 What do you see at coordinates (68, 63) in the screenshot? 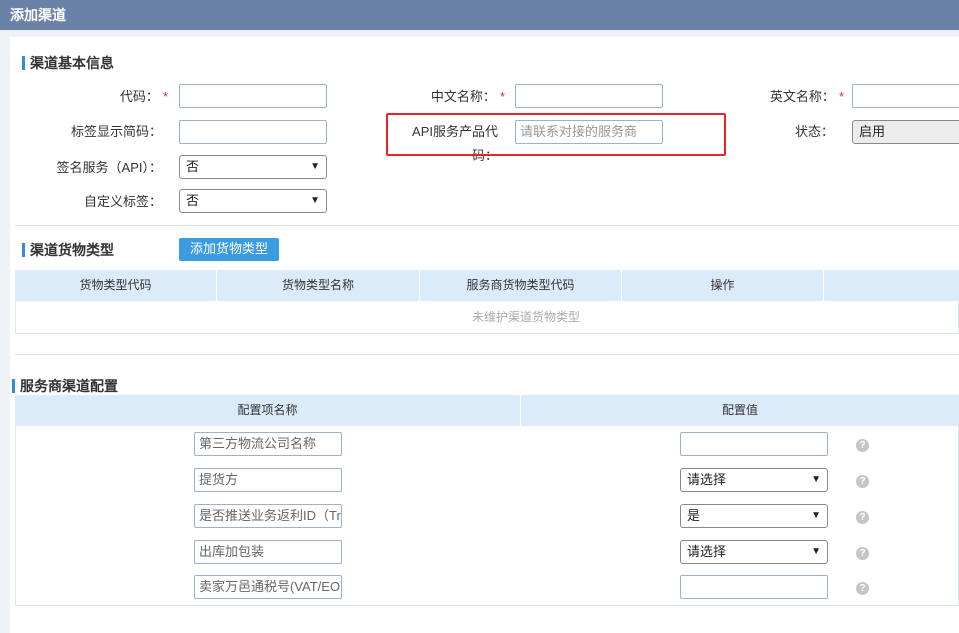
I see `section-title-basic: 渠道基本信息` at bounding box center [68, 63].